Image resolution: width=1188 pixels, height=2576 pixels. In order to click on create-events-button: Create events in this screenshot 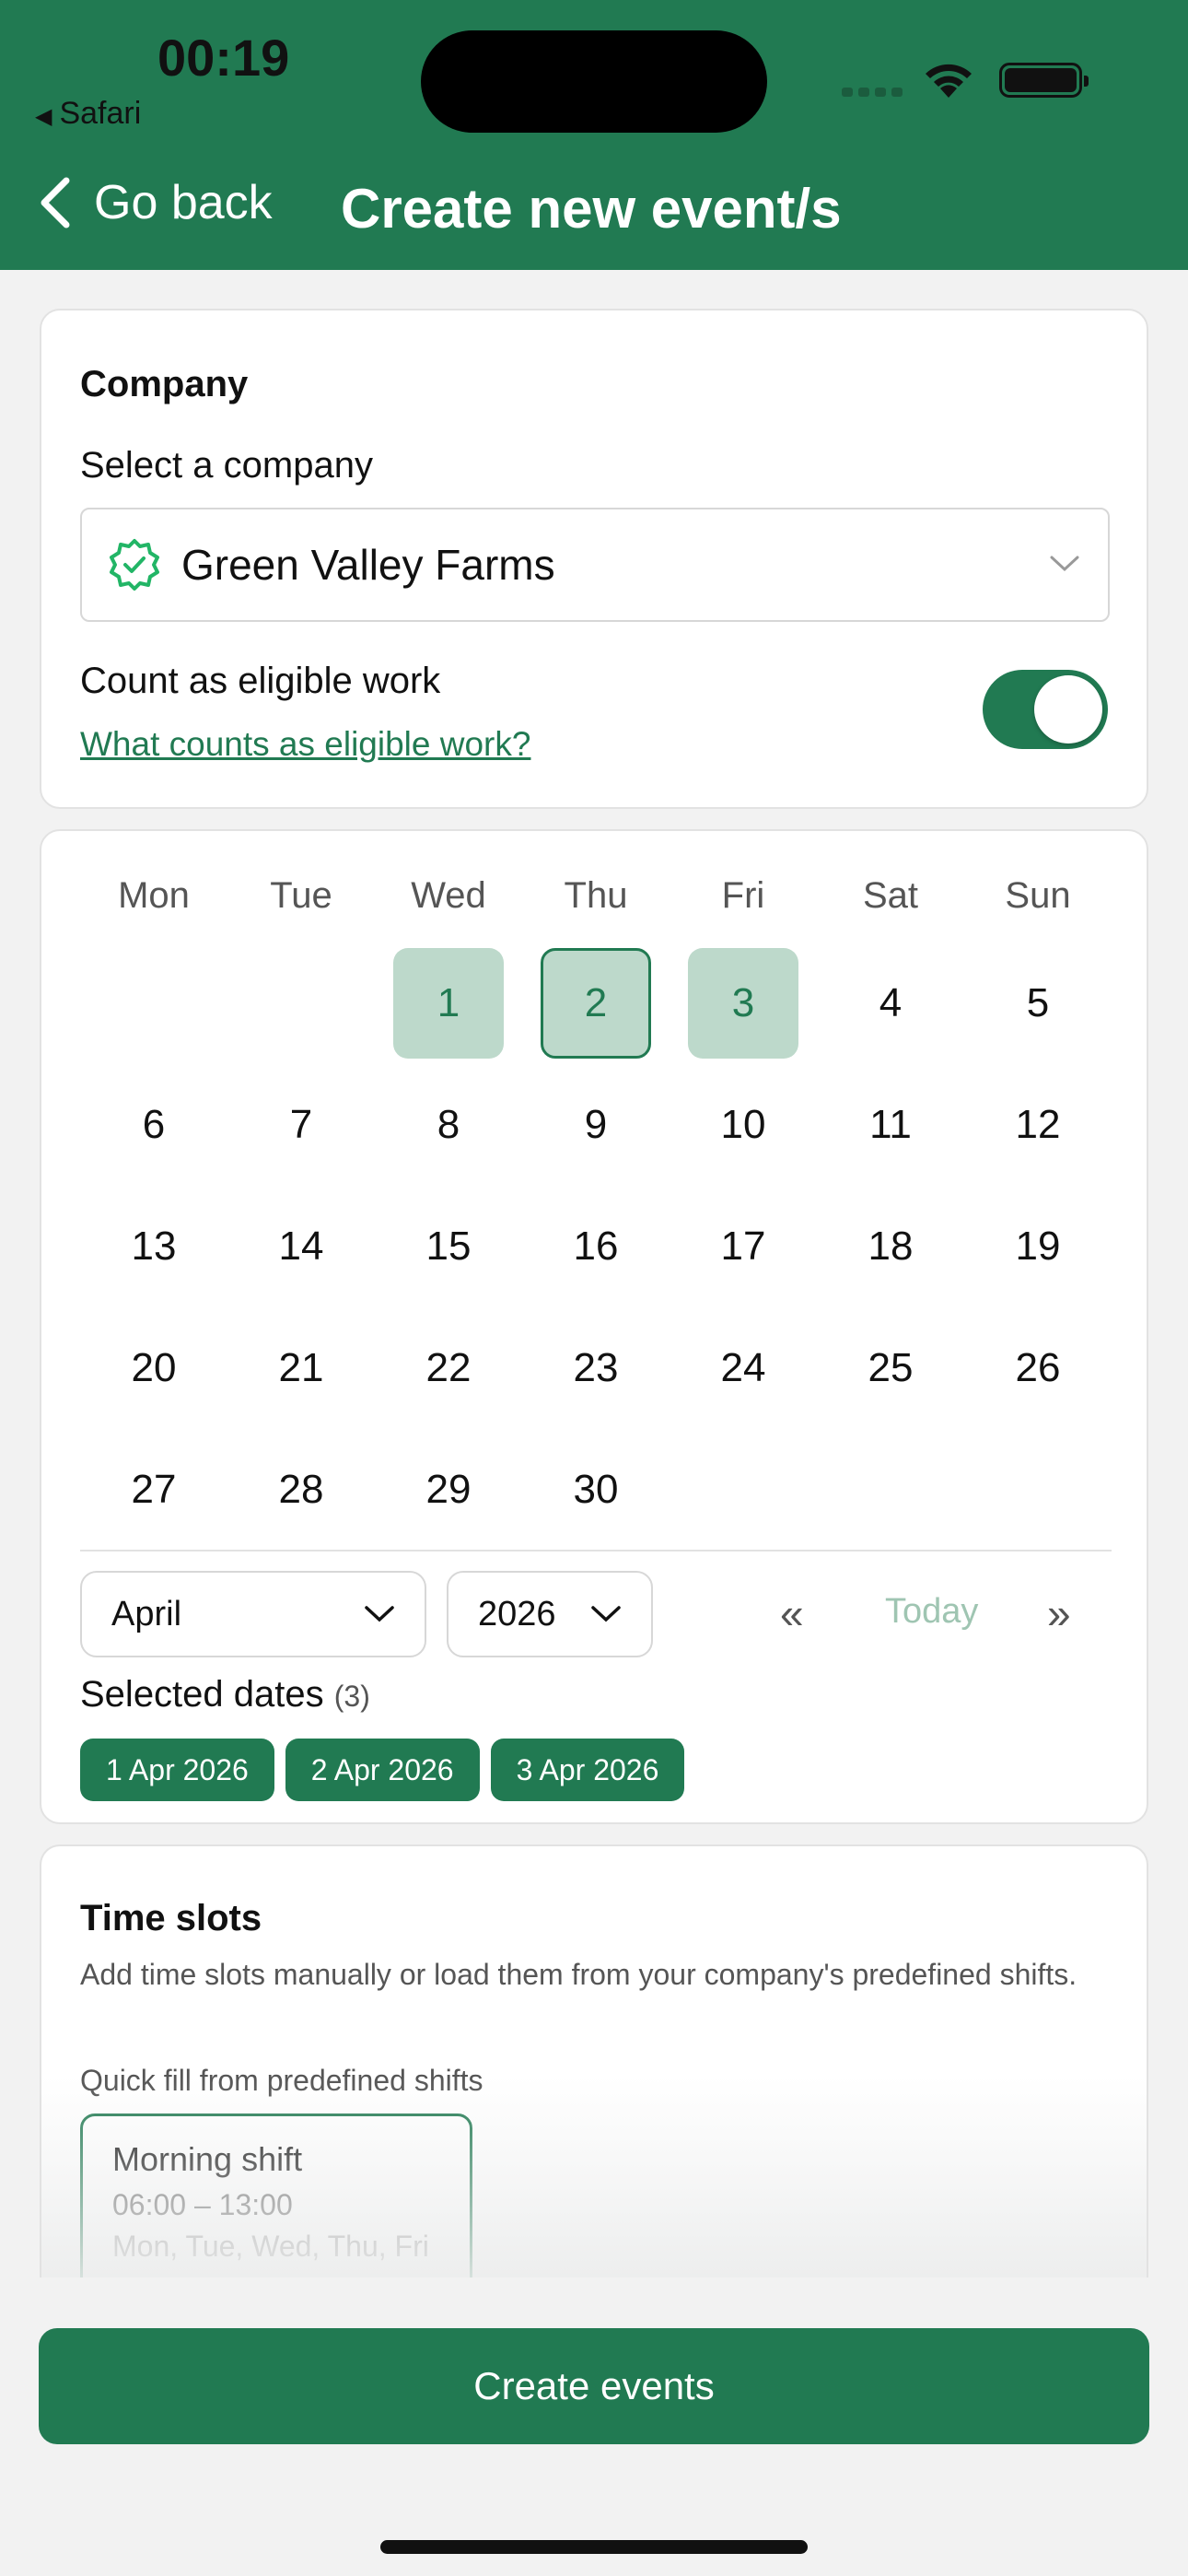, I will do `click(594, 2386)`.